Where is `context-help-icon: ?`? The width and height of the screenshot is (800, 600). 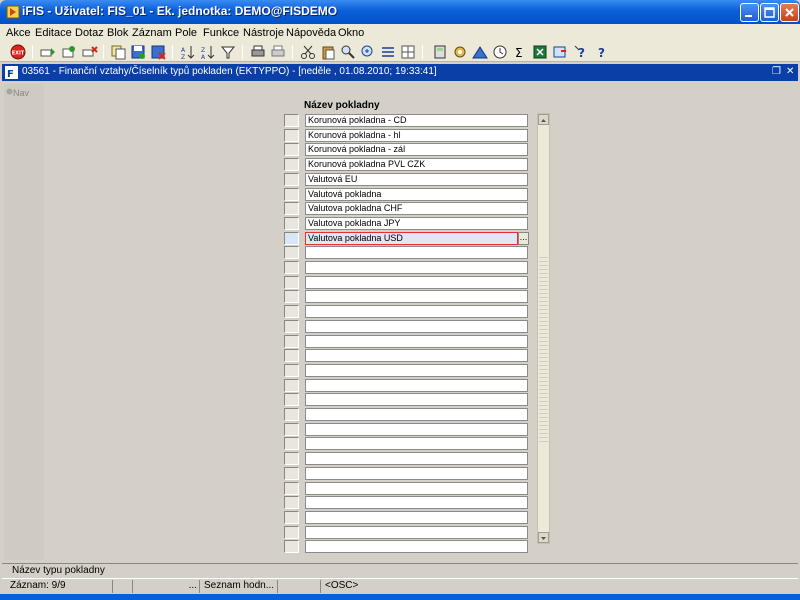 context-help-icon: ? is located at coordinates (602, 52).